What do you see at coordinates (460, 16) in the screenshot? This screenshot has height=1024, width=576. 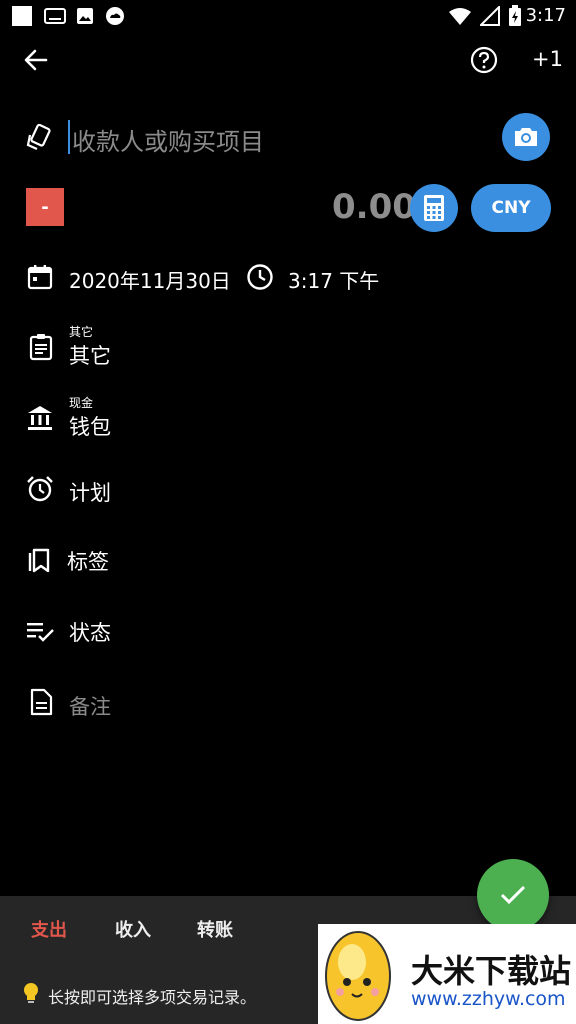 I see `wifi-icon` at bounding box center [460, 16].